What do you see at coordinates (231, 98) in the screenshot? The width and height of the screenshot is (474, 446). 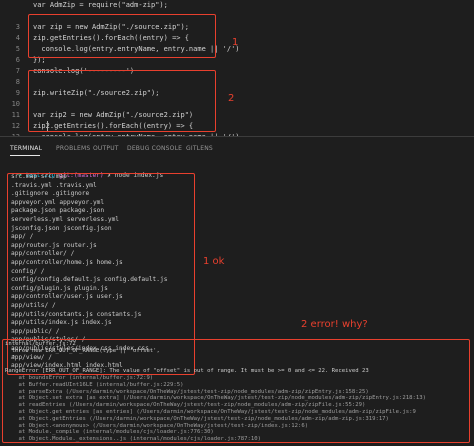 I see `highlight-label-2: 2` at bounding box center [231, 98].